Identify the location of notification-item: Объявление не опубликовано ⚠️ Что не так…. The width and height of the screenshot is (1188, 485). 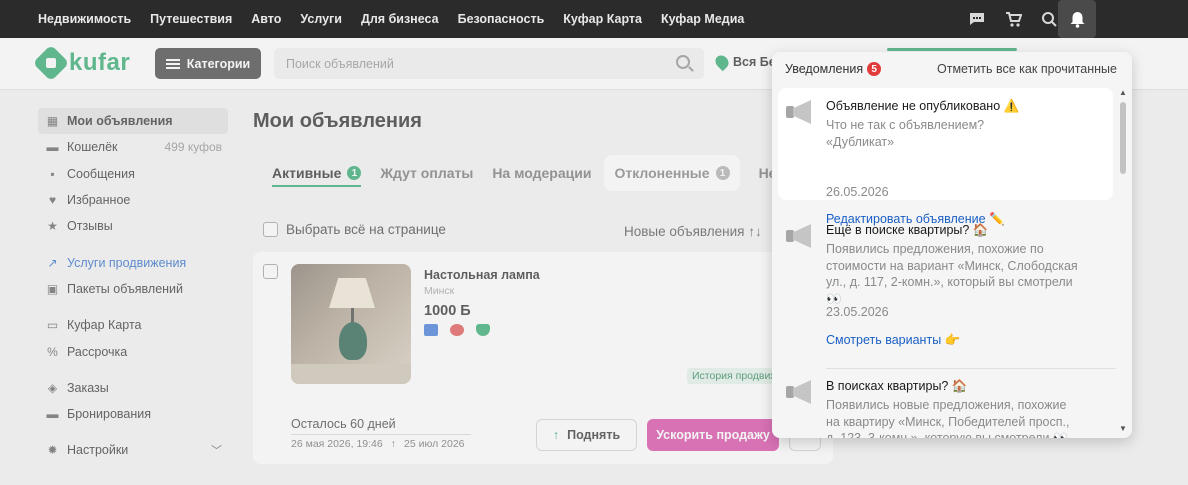
(945, 157).